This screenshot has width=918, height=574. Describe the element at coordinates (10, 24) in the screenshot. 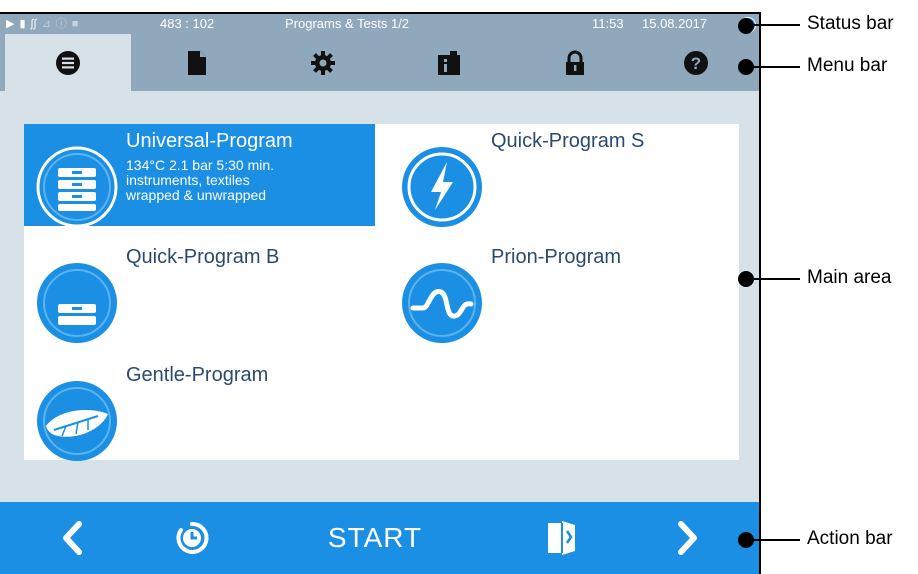

I see `play-icon: ▶` at that location.